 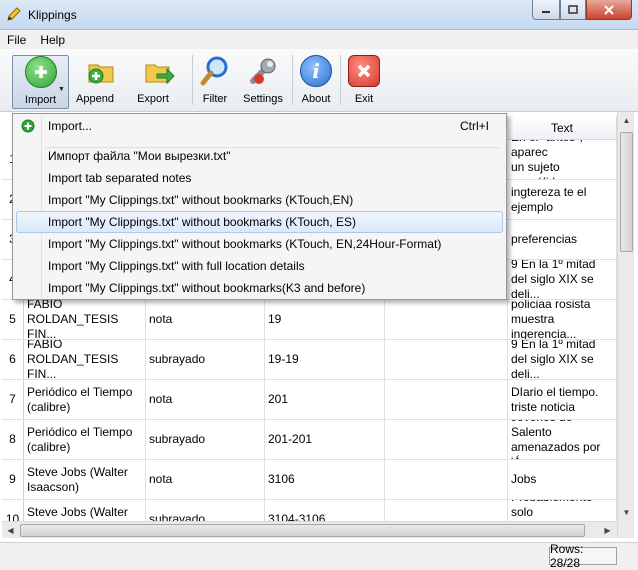 I want to click on close-icon, so click(x=609, y=9).